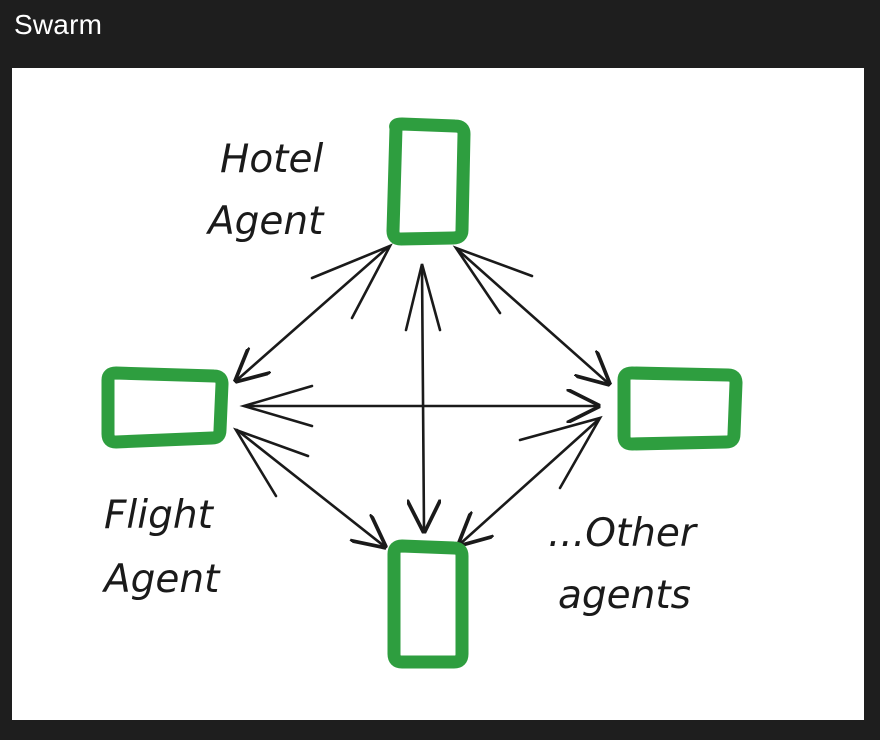 The width and height of the screenshot is (880, 740). What do you see at coordinates (417, 370) in the screenshot?
I see `arrow-heads-reverse` at bounding box center [417, 370].